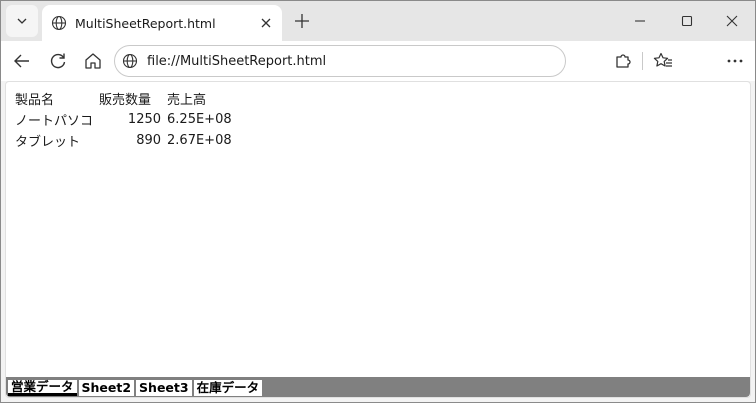 The height and width of the screenshot is (403, 756). What do you see at coordinates (199, 140) in the screenshot?
I see `cell-sales: 2.67E+08` at bounding box center [199, 140].